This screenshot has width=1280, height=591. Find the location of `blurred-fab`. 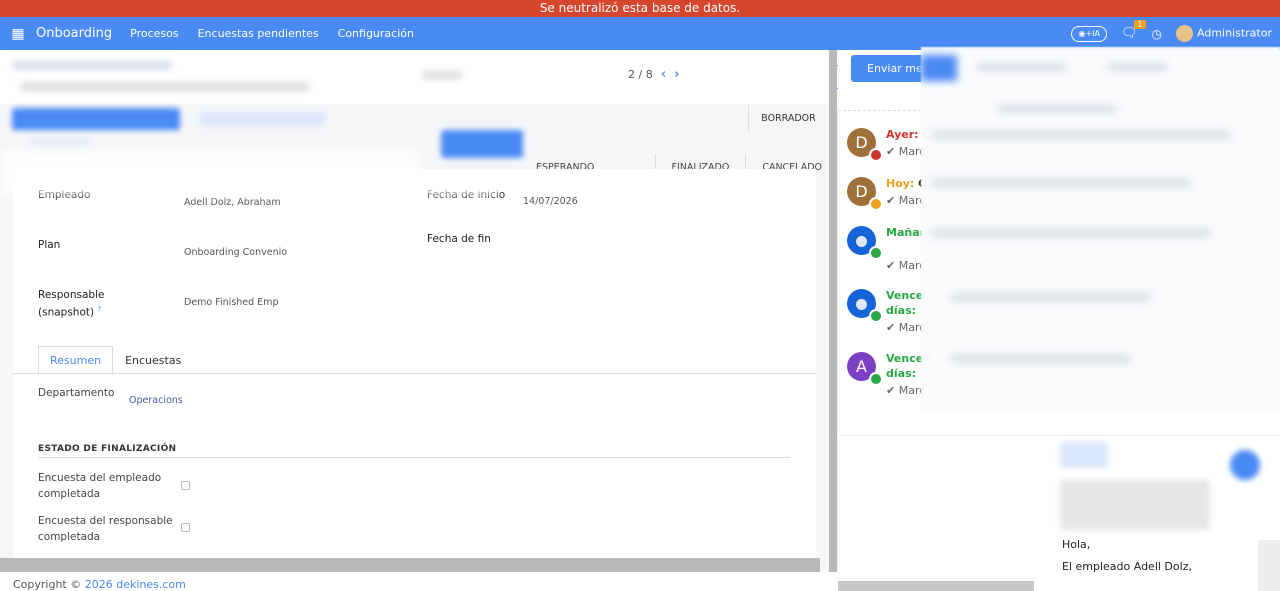

blurred-fab is located at coordinates (1245, 465).